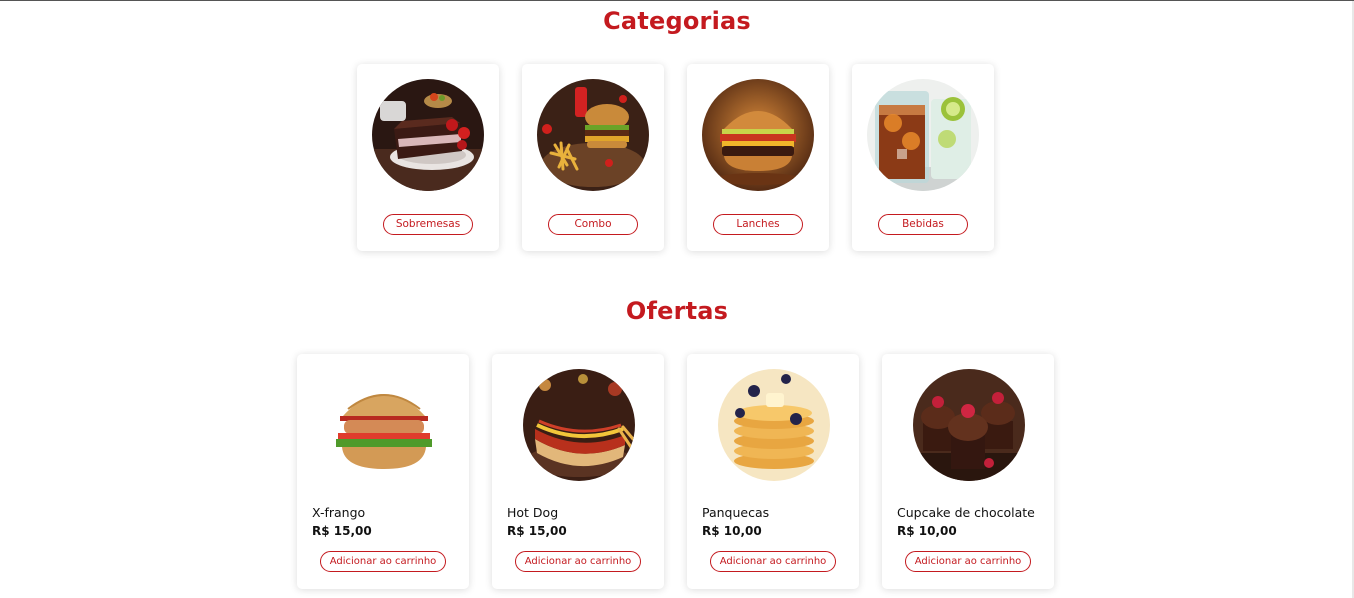  Describe the element at coordinates (677, 21) in the screenshot. I see `categories-title: Categorias` at that location.